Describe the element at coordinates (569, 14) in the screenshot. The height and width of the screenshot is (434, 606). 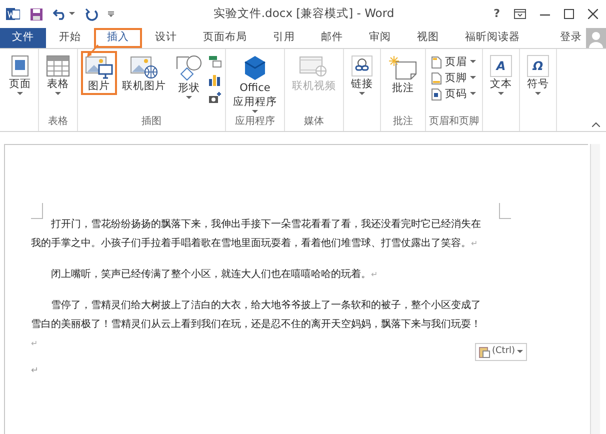
I see `maximize-icon` at that location.